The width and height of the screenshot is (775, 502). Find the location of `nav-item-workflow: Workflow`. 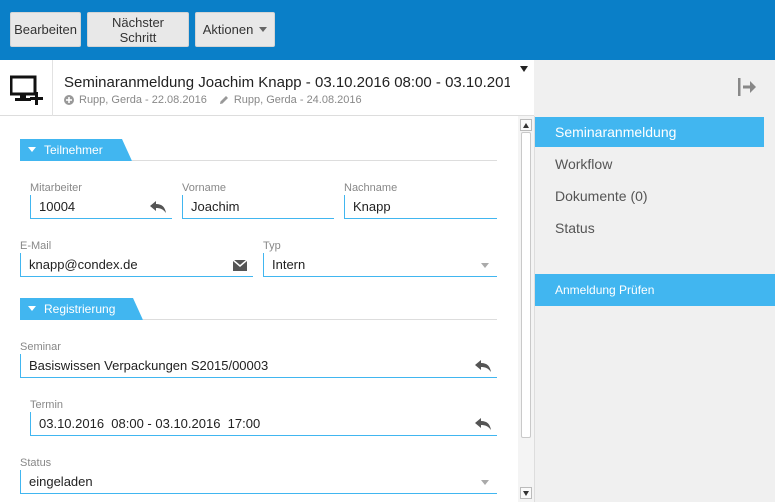

nav-item-workflow: Workflow is located at coordinates (649, 164).